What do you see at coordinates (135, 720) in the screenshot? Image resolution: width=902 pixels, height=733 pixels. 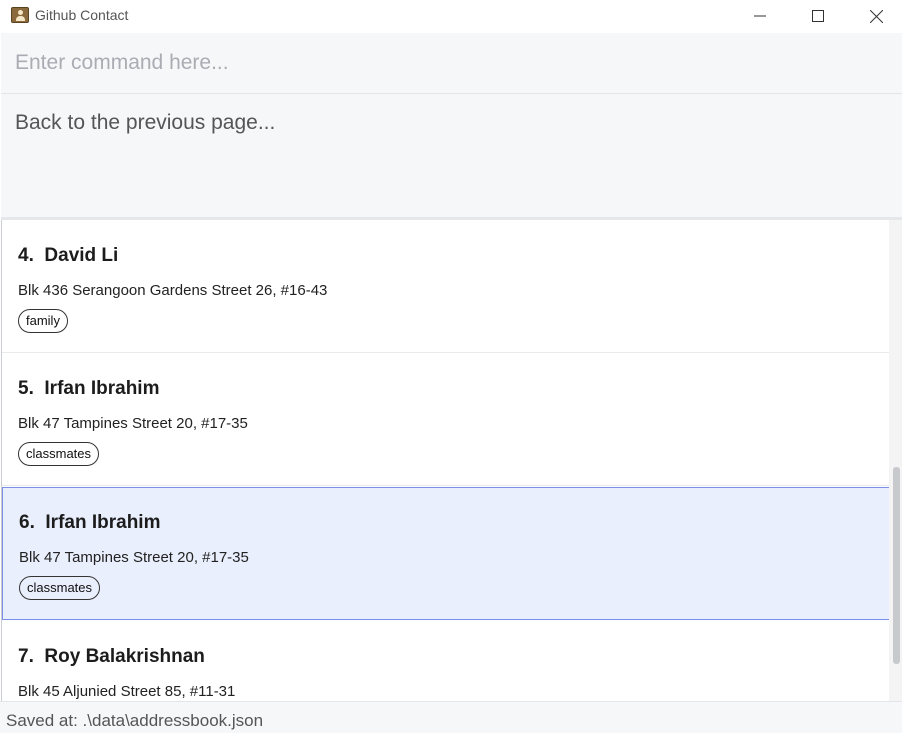 I see `save-location-text: Saved at: .\data\addressbook.json` at bounding box center [135, 720].